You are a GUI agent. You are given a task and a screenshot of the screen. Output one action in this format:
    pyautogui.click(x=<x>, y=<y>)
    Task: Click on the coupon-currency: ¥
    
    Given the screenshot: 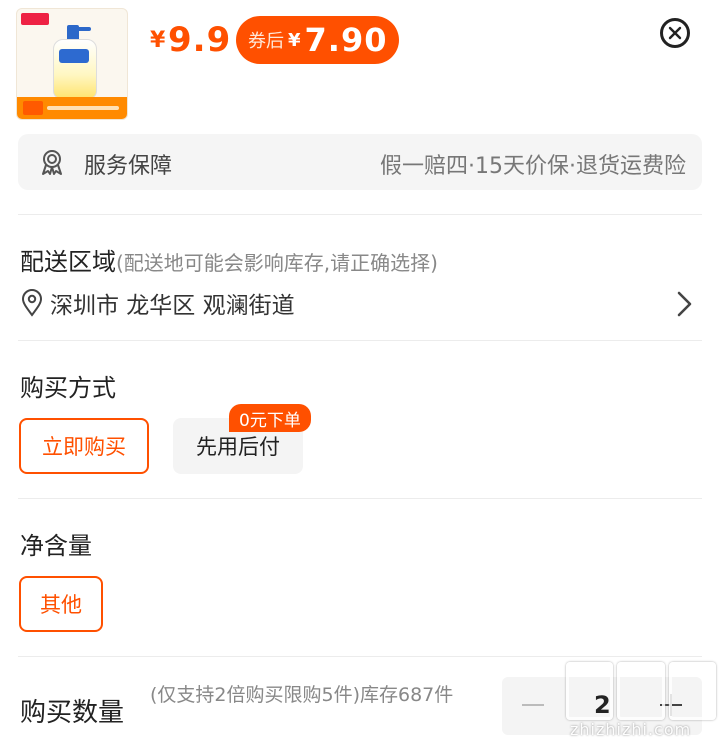 What is the action you would take?
    pyautogui.click(x=294, y=40)
    